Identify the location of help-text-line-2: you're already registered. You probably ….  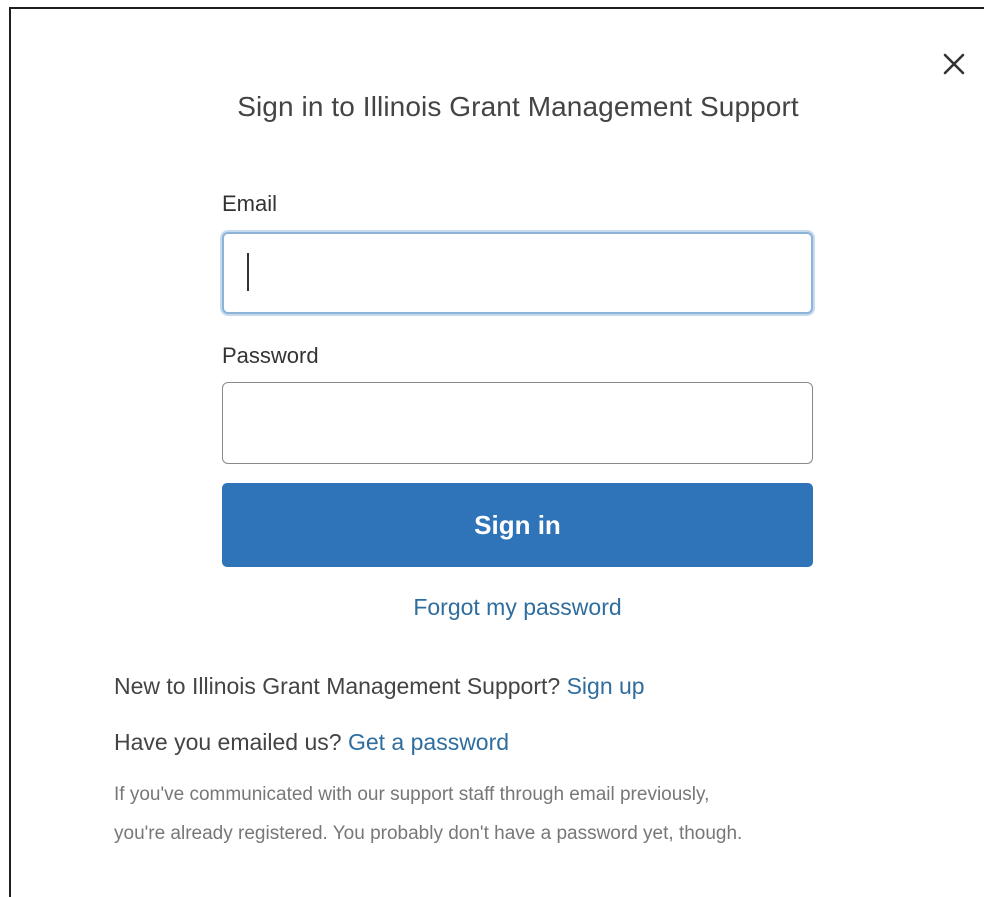
(428, 833).